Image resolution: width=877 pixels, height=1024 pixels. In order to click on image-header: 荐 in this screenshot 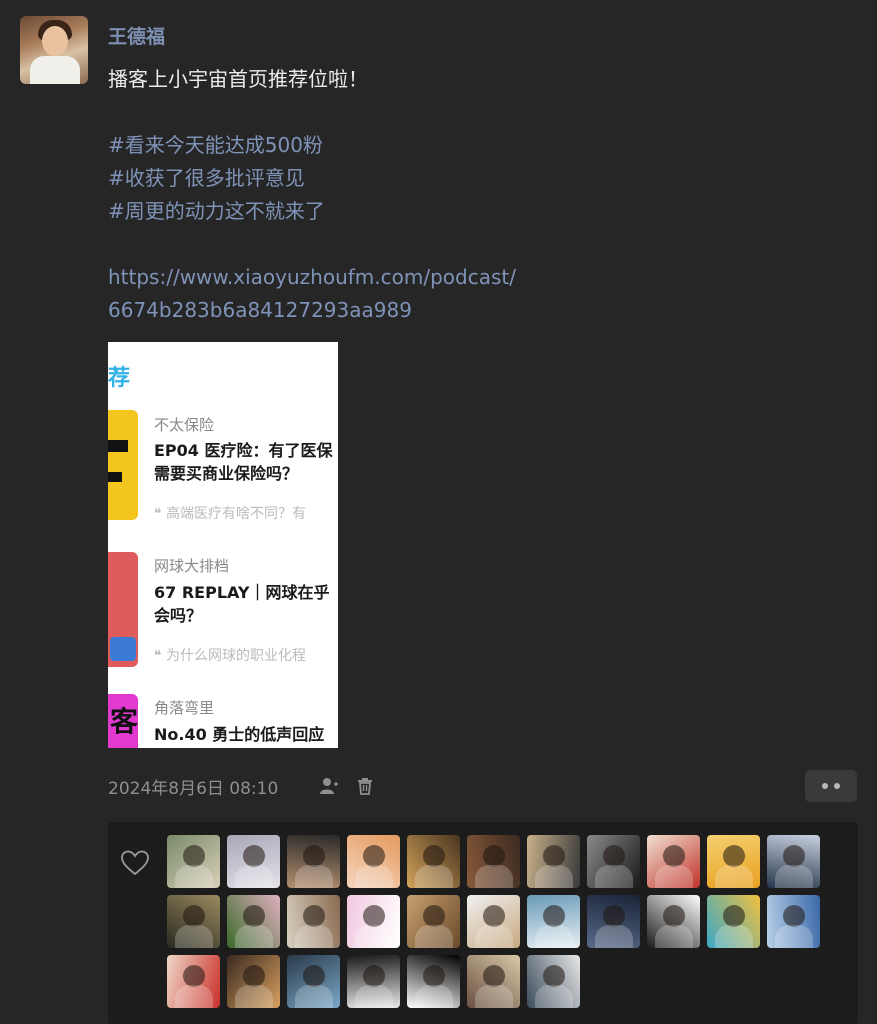, I will do `click(119, 378)`.